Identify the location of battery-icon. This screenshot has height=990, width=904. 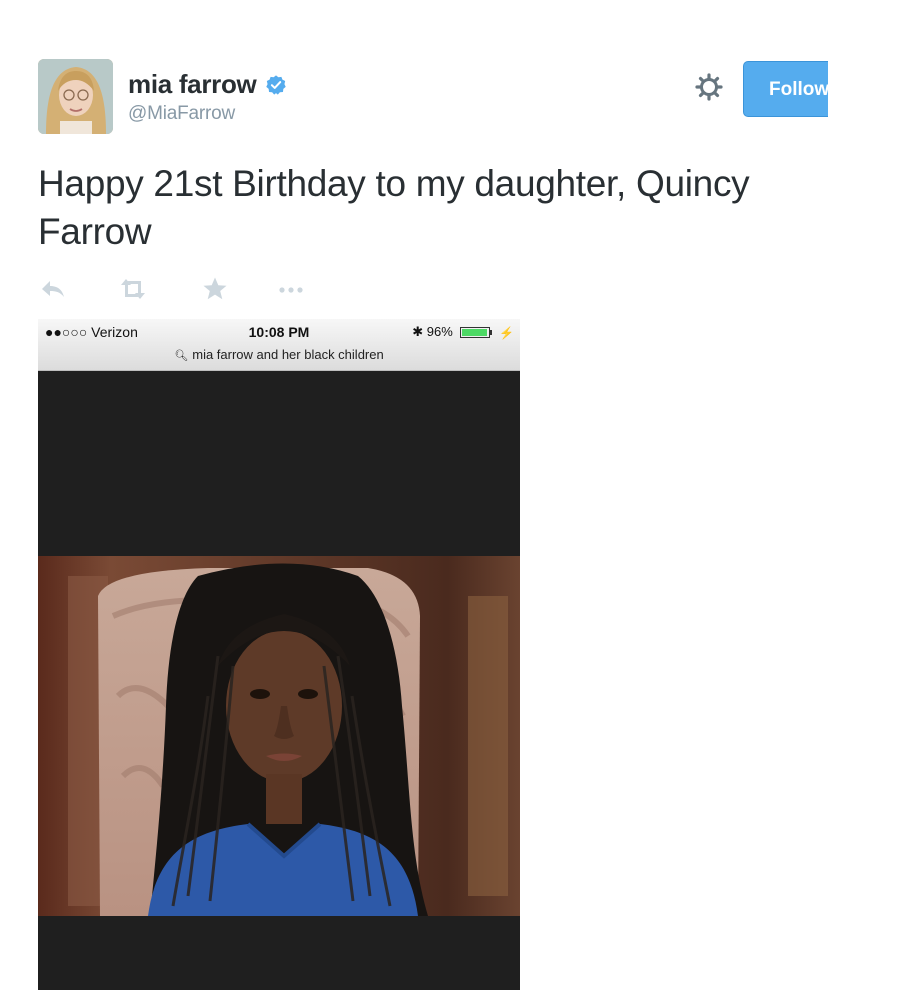
(475, 333).